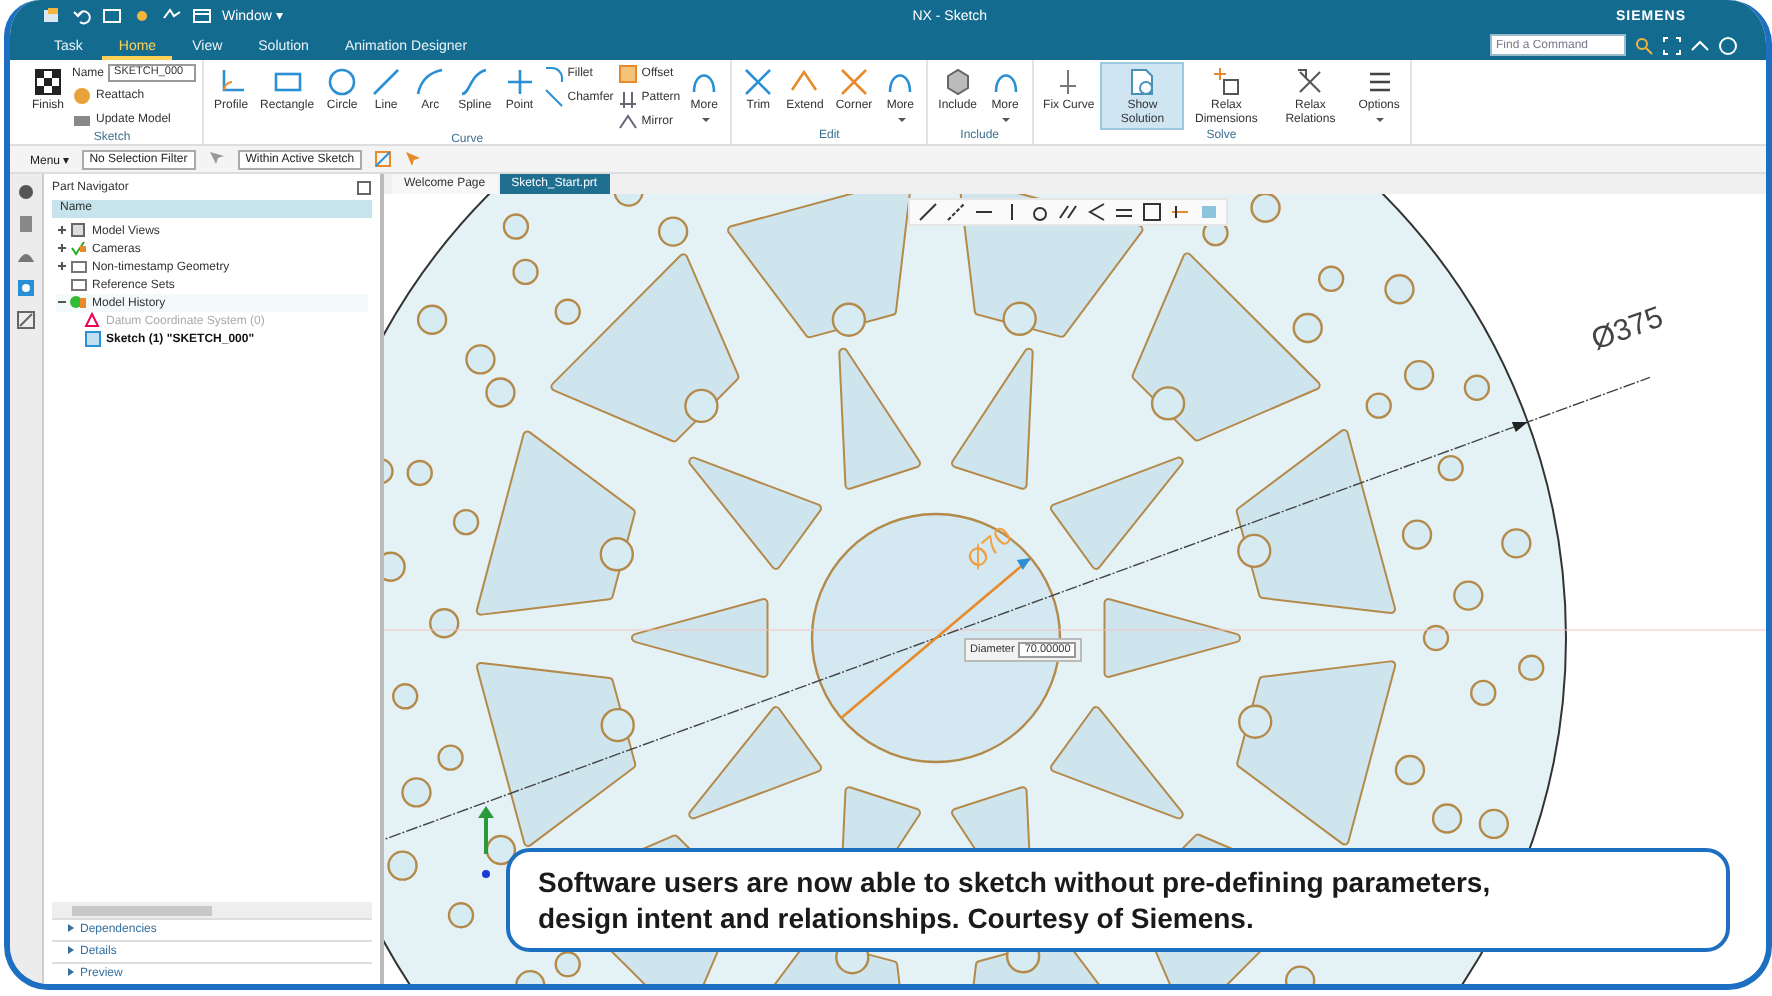  Describe the element at coordinates (1040, 212) in the screenshot. I see `tangent-icon` at that location.